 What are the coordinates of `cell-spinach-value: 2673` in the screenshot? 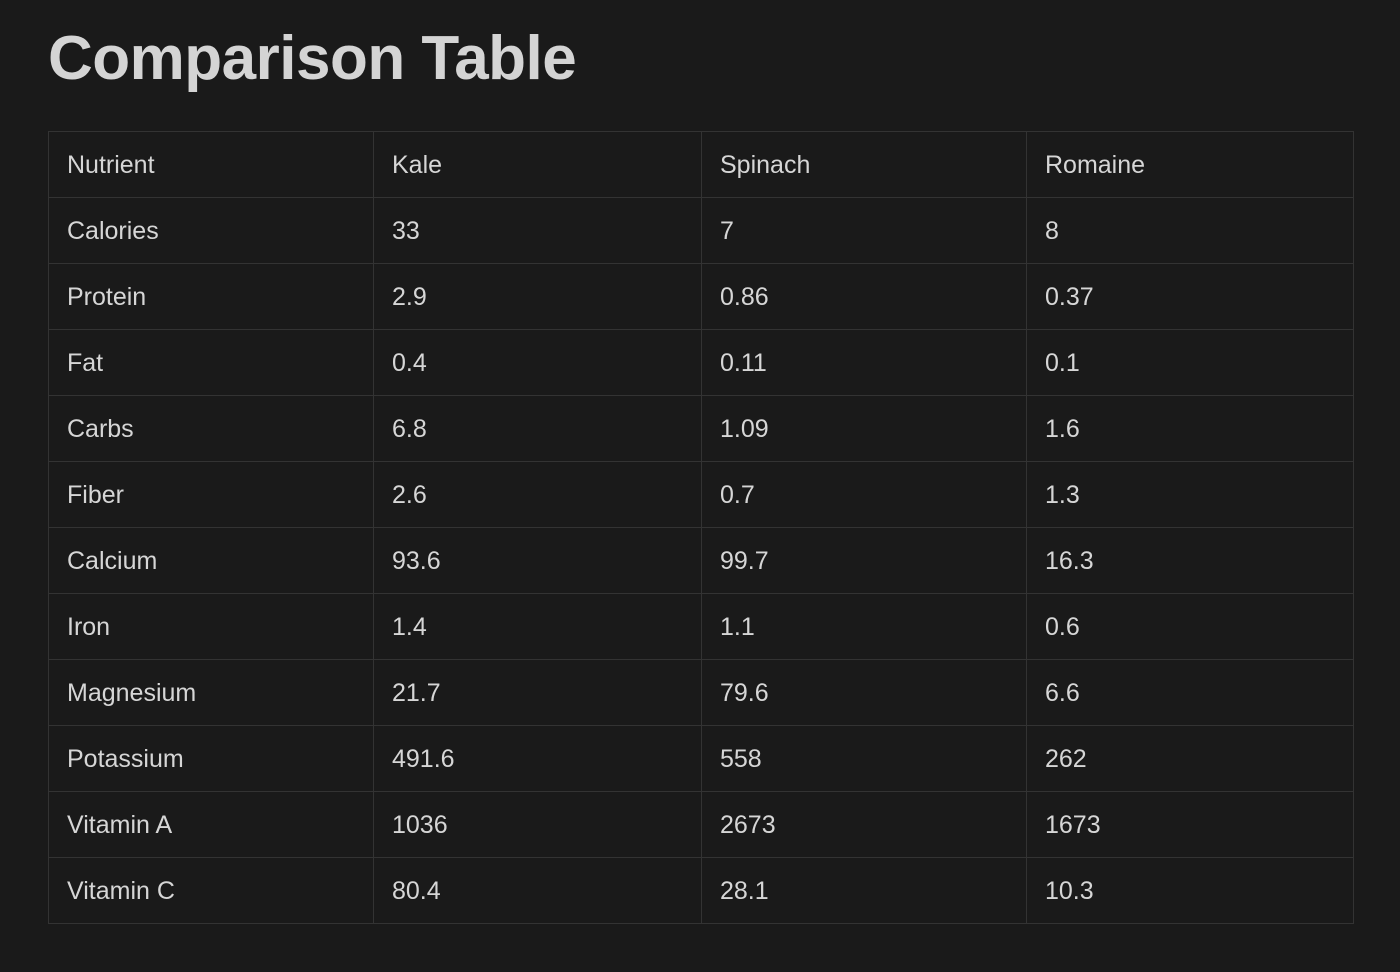 It's located at (864, 825).